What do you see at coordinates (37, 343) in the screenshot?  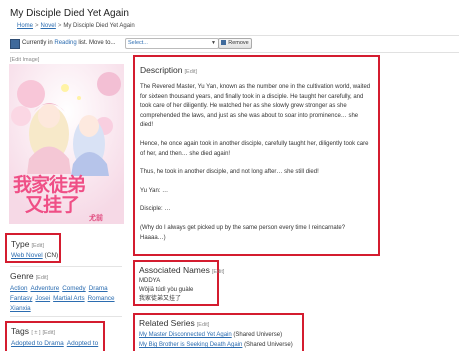 I see `tag-link: Adopted to Drama` at bounding box center [37, 343].